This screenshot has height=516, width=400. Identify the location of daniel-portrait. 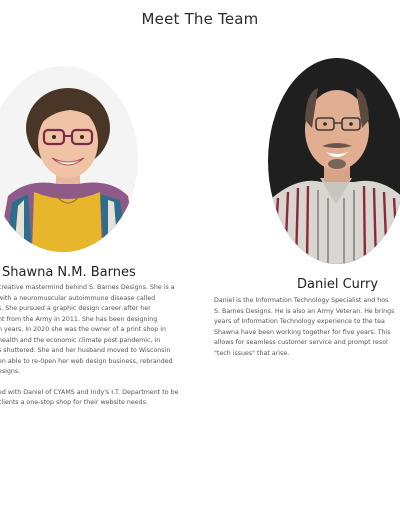
(334, 161).